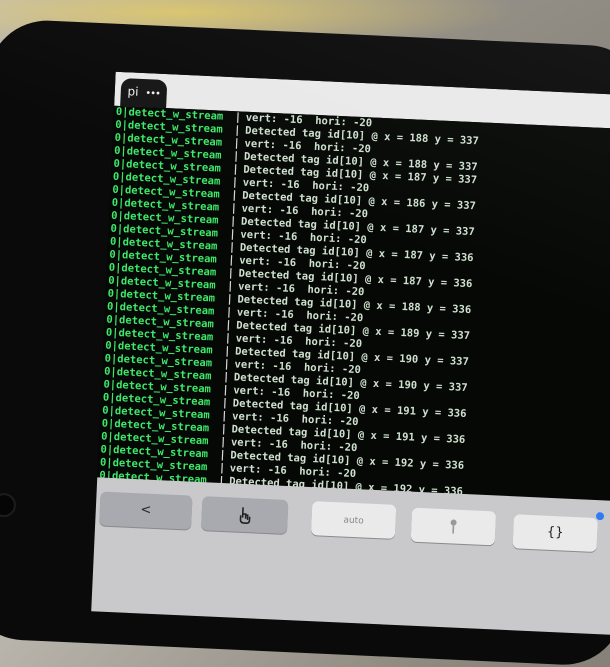 The height and width of the screenshot is (667, 610). What do you see at coordinates (144, 93) in the screenshot?
I see `tab-pi: pi •••` at bounding box center [144, 93].